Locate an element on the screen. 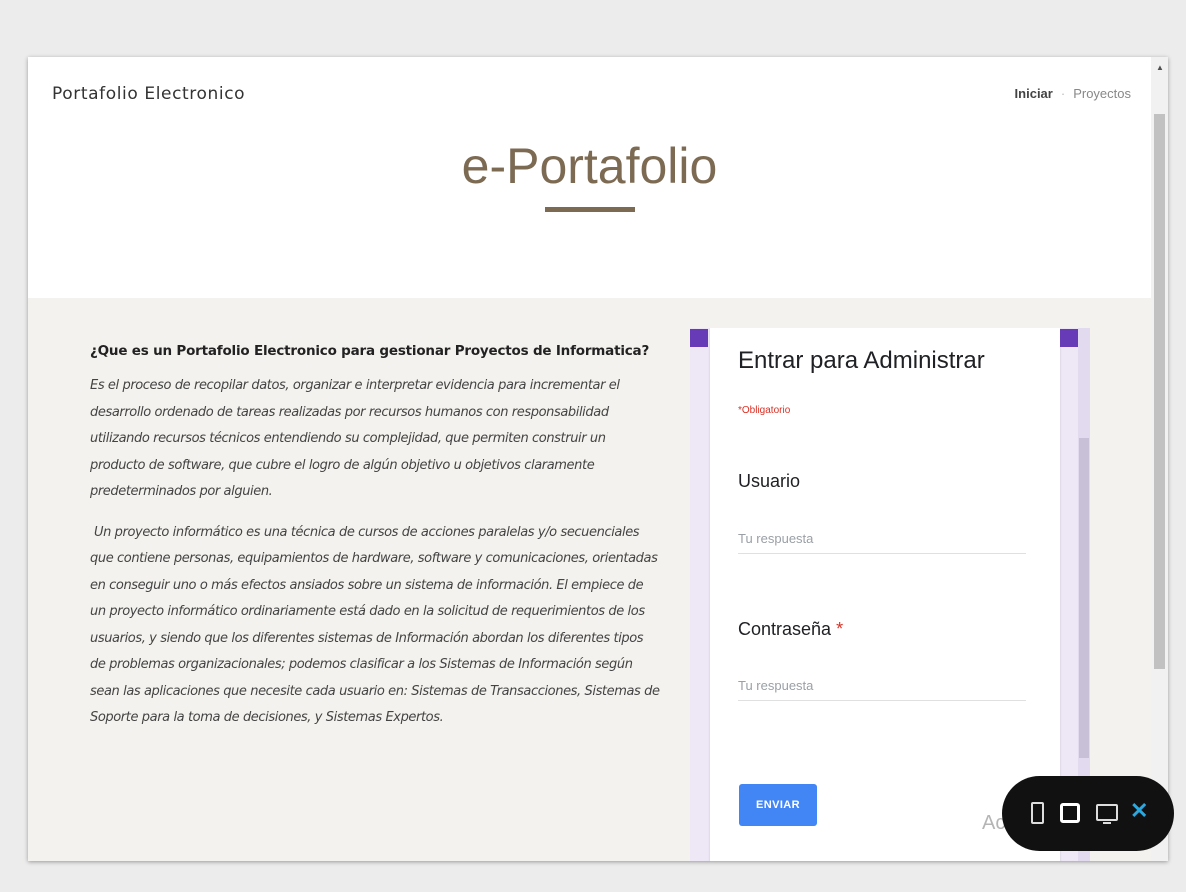 The height and width of the screenshot is (892, 1186). password-label-wrap: Contraseña * is located at coordinates (790, 629).